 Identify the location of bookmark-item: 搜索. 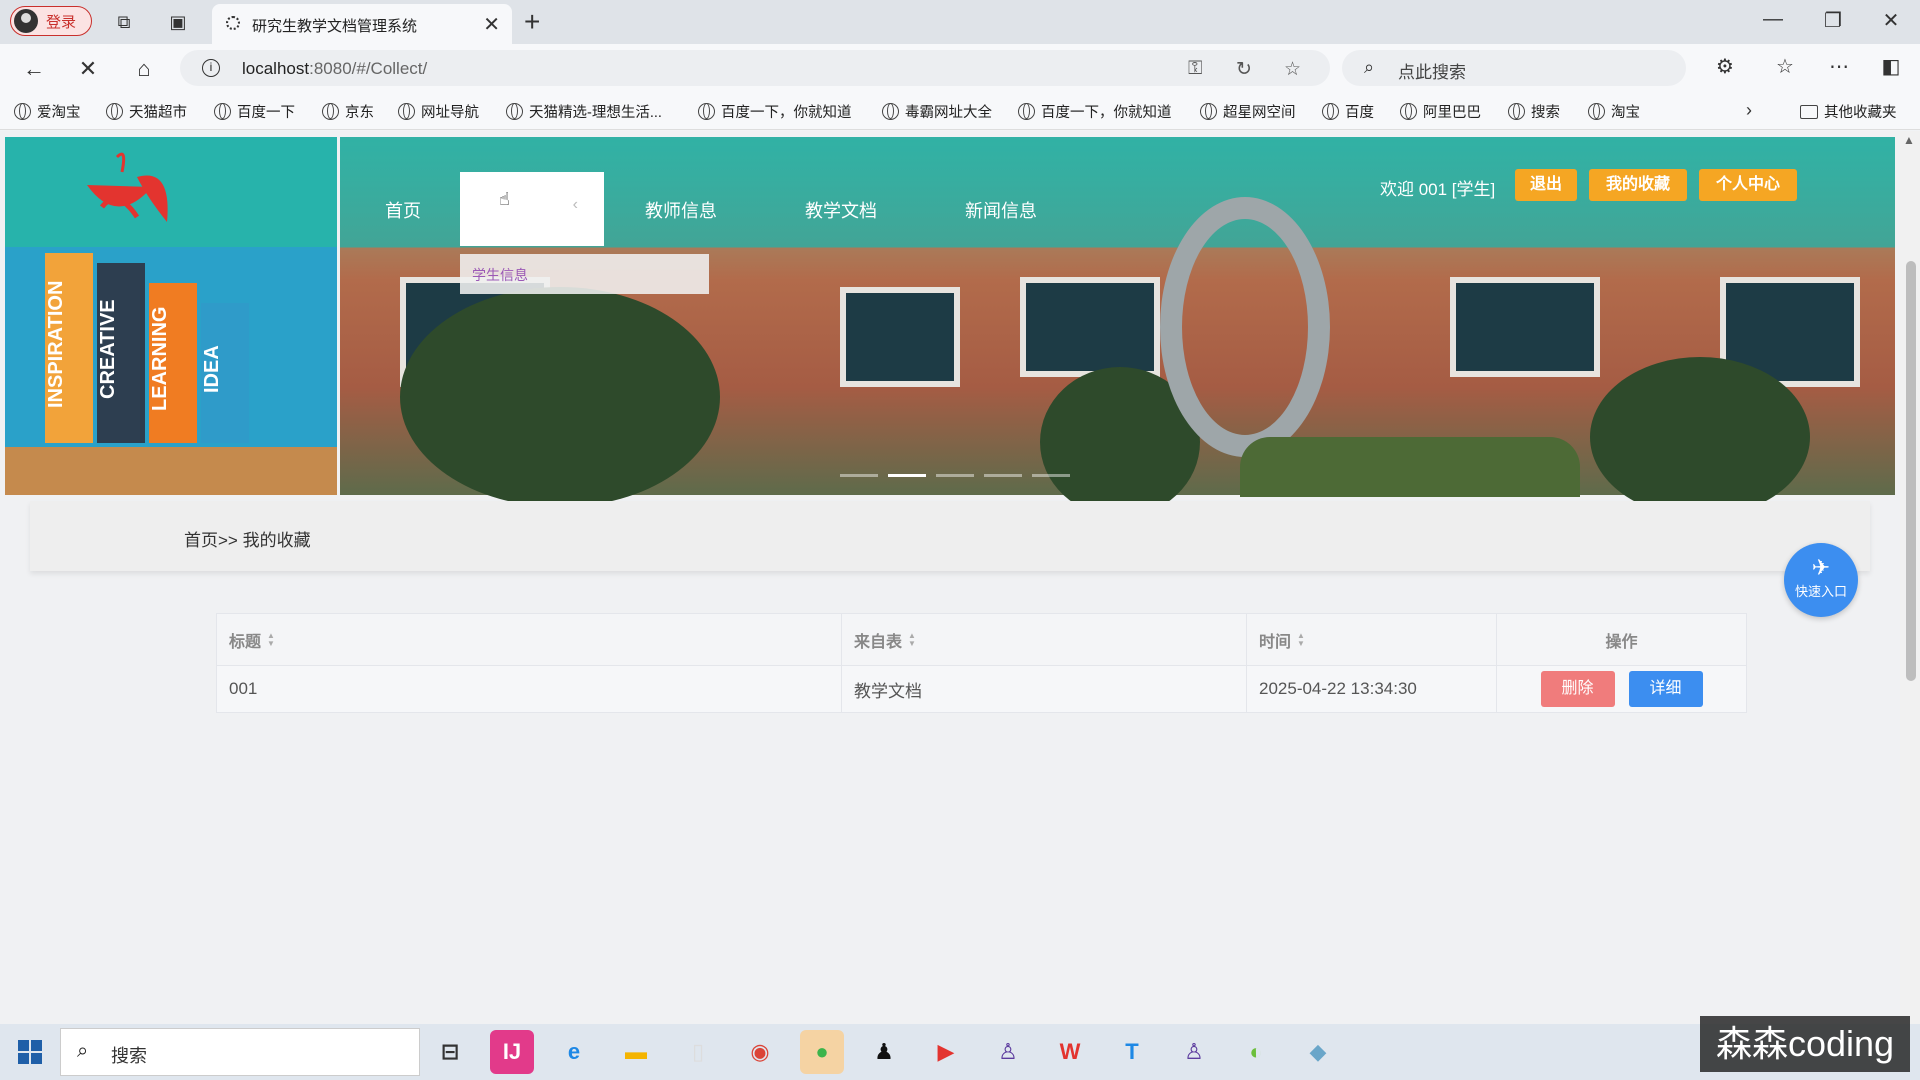
(1534, 111).